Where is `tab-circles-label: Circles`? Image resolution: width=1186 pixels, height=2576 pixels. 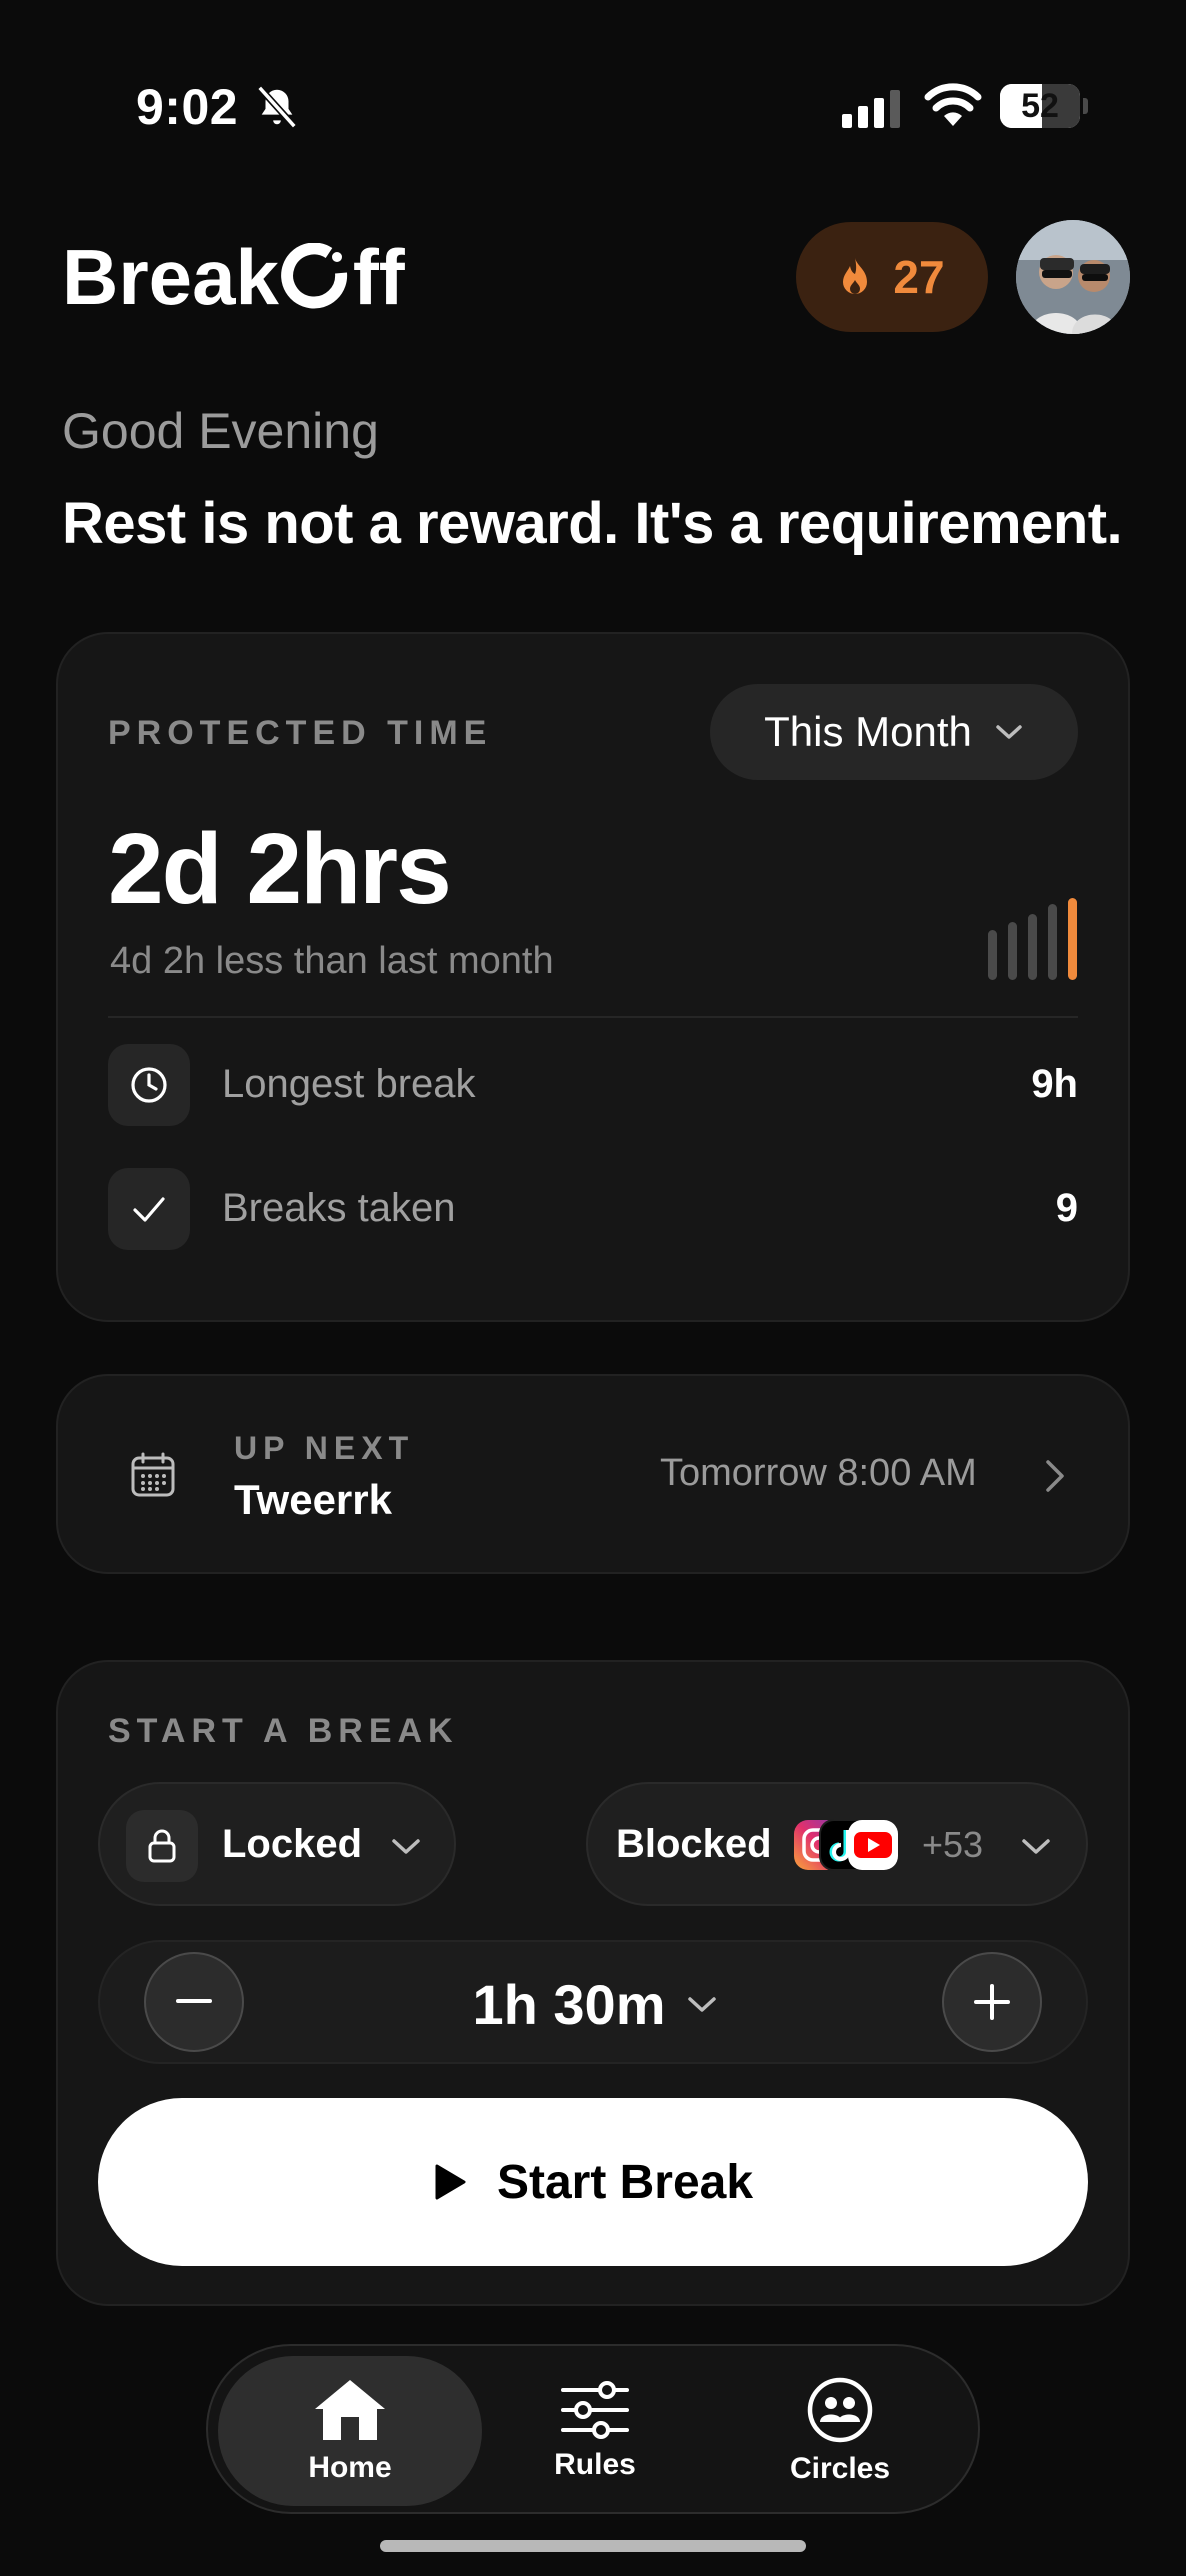
tab-circles-label: Circles is located at coordinates (840, 2468).